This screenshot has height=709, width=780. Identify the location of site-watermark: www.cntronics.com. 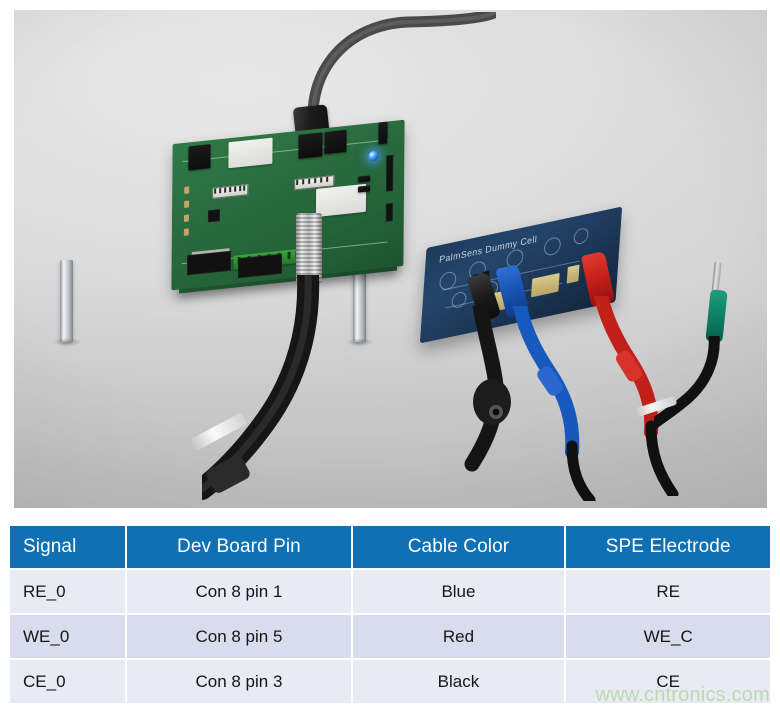
(682, 695).